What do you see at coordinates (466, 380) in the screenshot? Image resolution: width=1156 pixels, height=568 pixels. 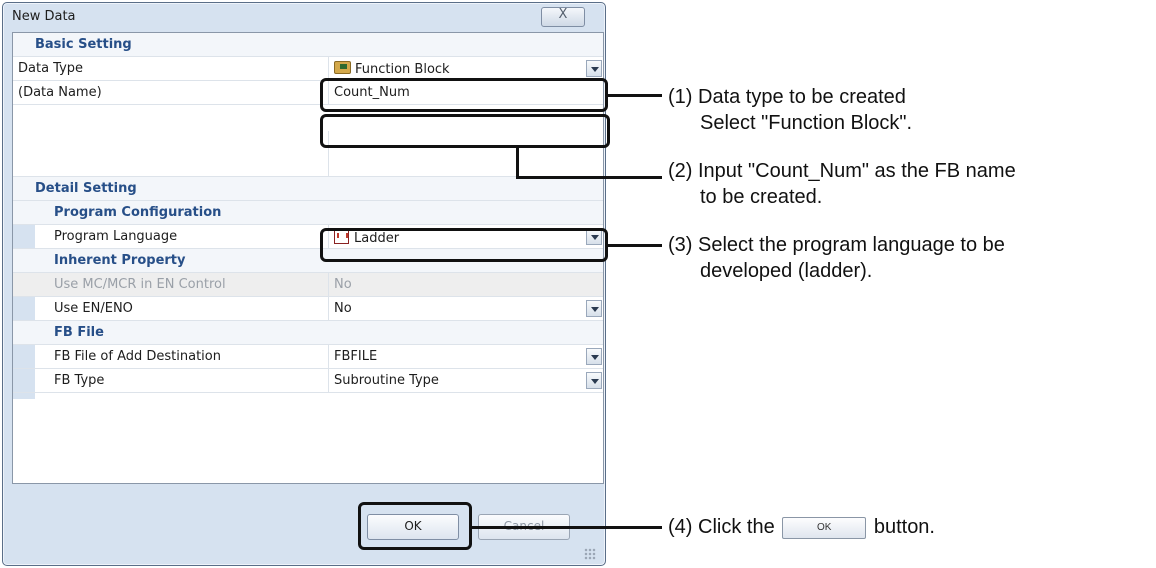 I see `fb-type-select: Subroutine Type` at bounding box center [466, 380].